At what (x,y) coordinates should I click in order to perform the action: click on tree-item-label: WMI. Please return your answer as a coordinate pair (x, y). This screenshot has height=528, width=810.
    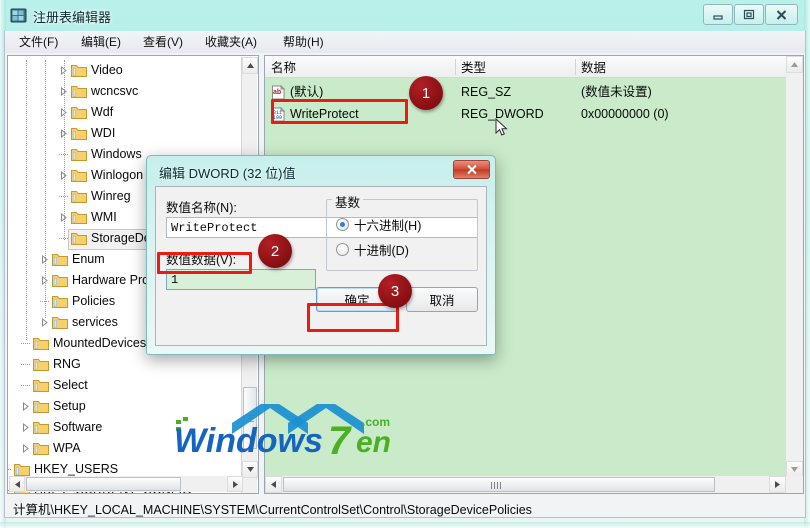
    Looking at the image, I should click on (104, 217).